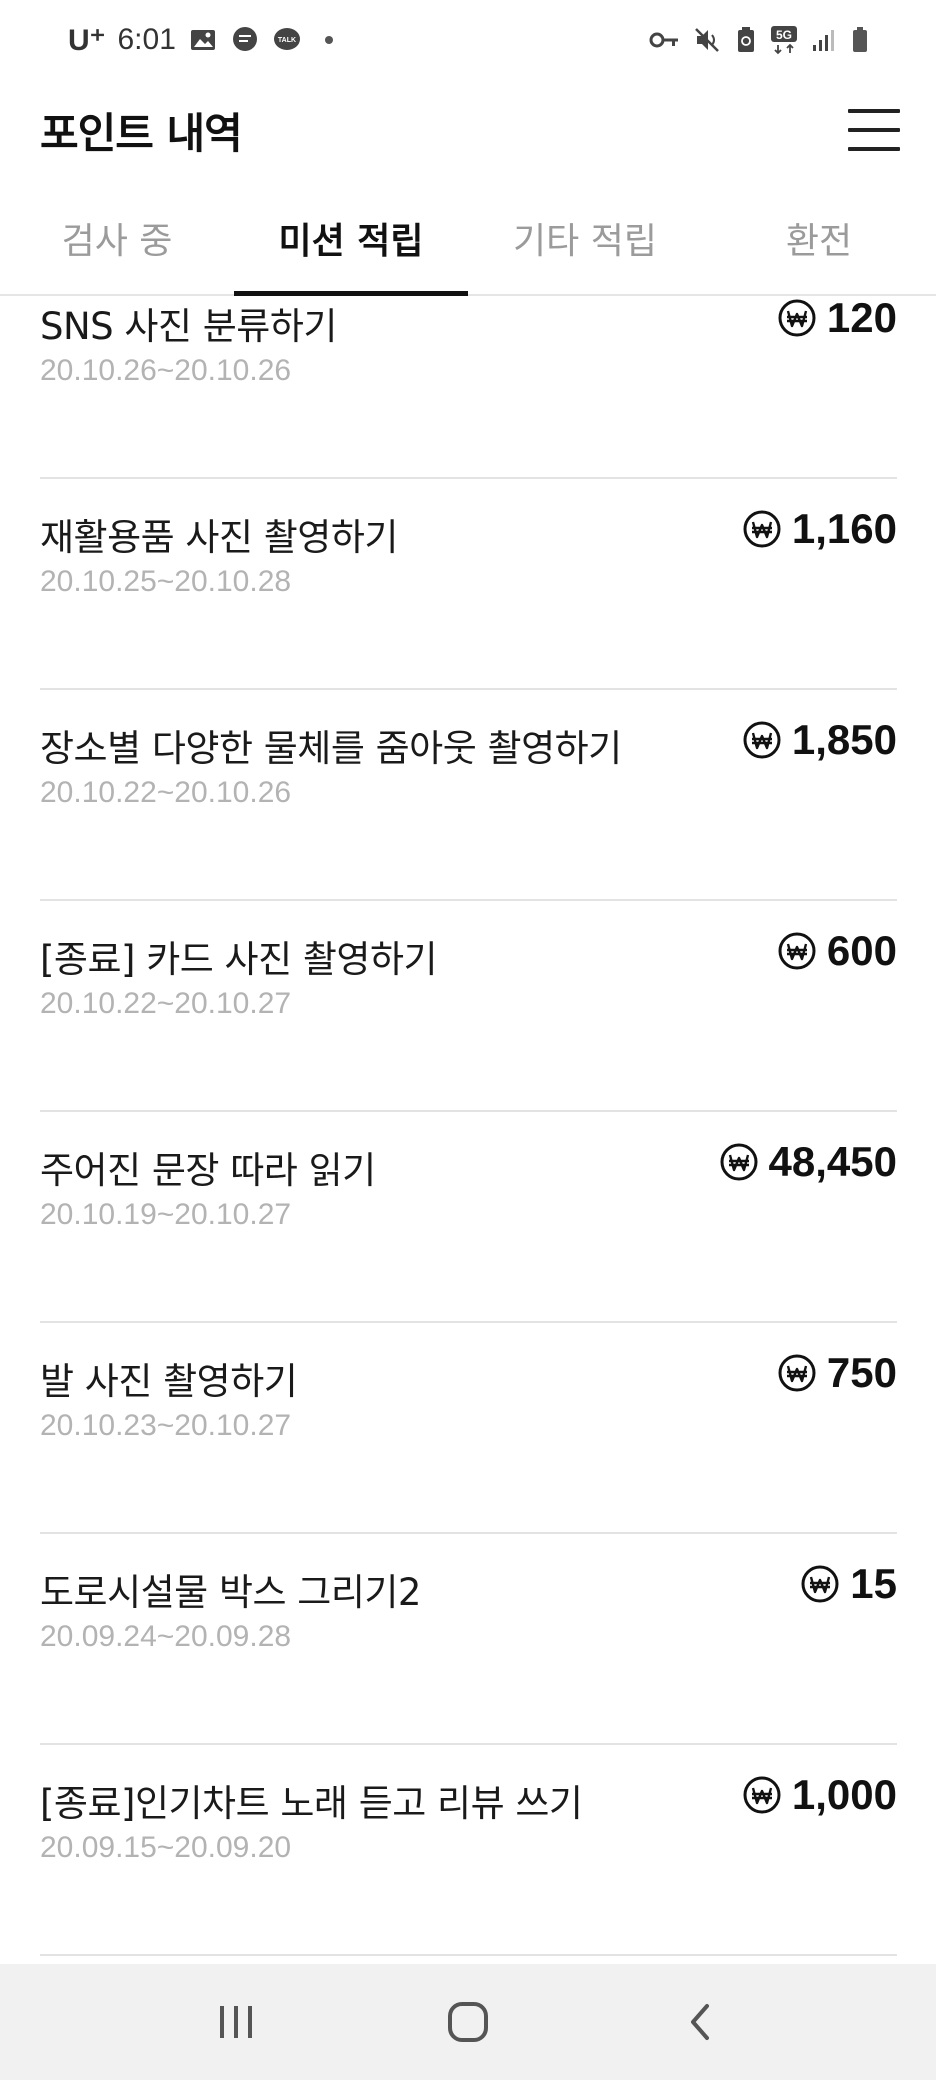 This screenshot has width=936, height=2080. Describe the element at coordinates (166, 1847) in the screenshot. I see `item-date-range: 20.09.15~20.09.20` at that location.